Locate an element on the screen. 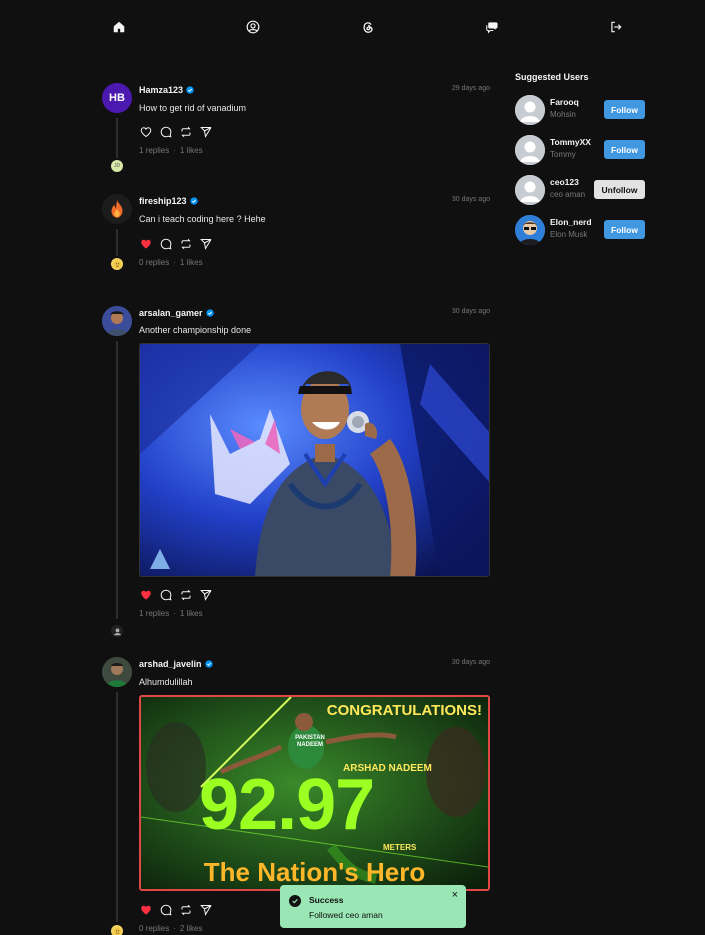 The height and width of the screenshot is (935, 705). suggested-user-row: Elon_nerd Elon Musk Follow is located at coordinates (580, 230).